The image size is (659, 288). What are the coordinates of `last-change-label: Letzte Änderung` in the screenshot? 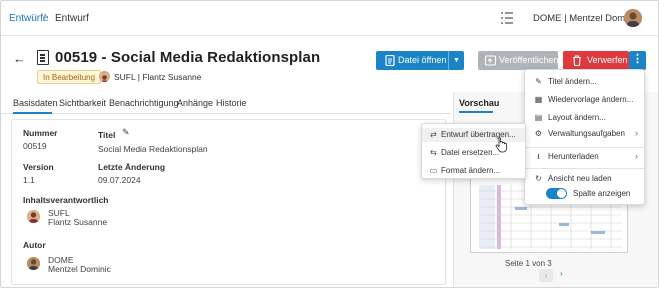 It's located at (132, 167).